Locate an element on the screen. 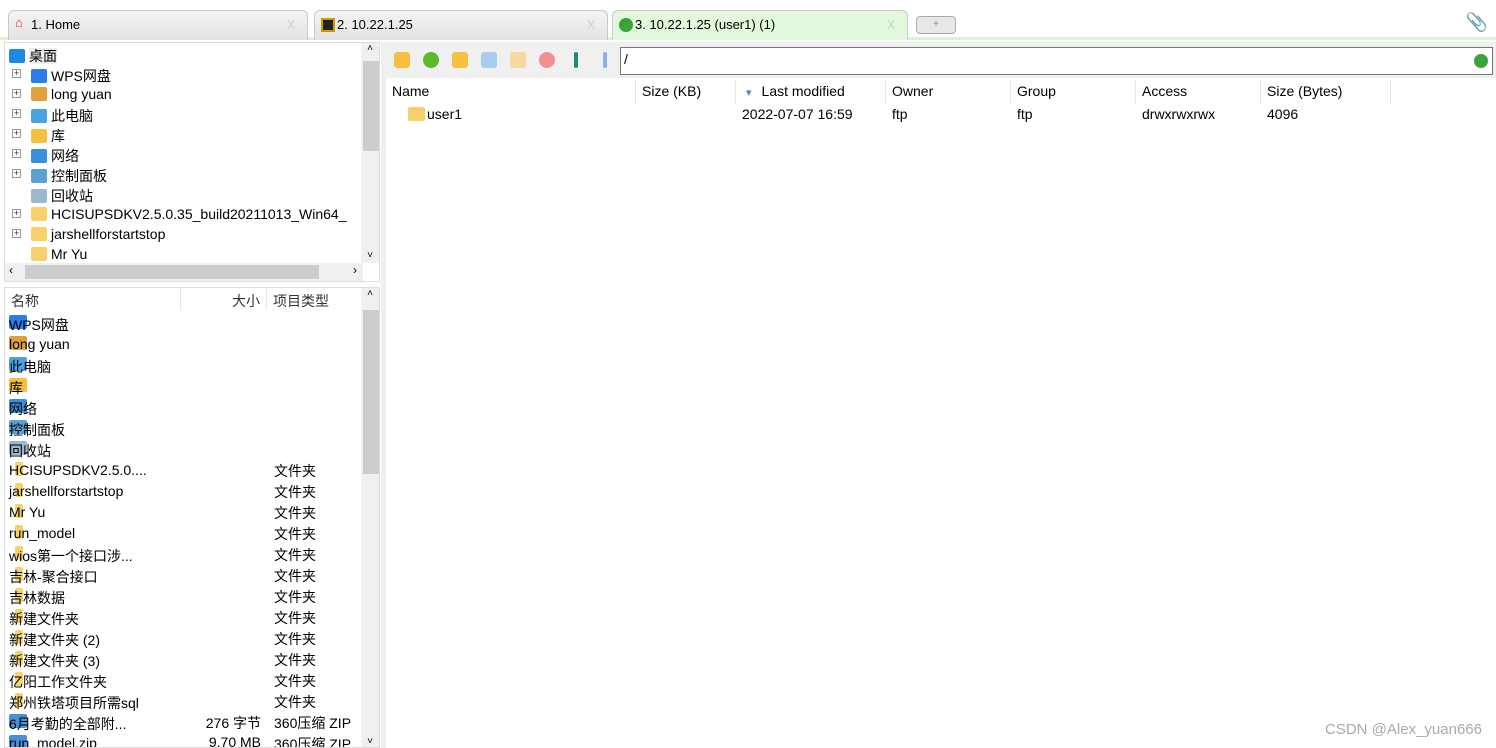 The image size is (1496, 748). item-name: 亿阳工作文件夹 is located at coordinates (58, 682).